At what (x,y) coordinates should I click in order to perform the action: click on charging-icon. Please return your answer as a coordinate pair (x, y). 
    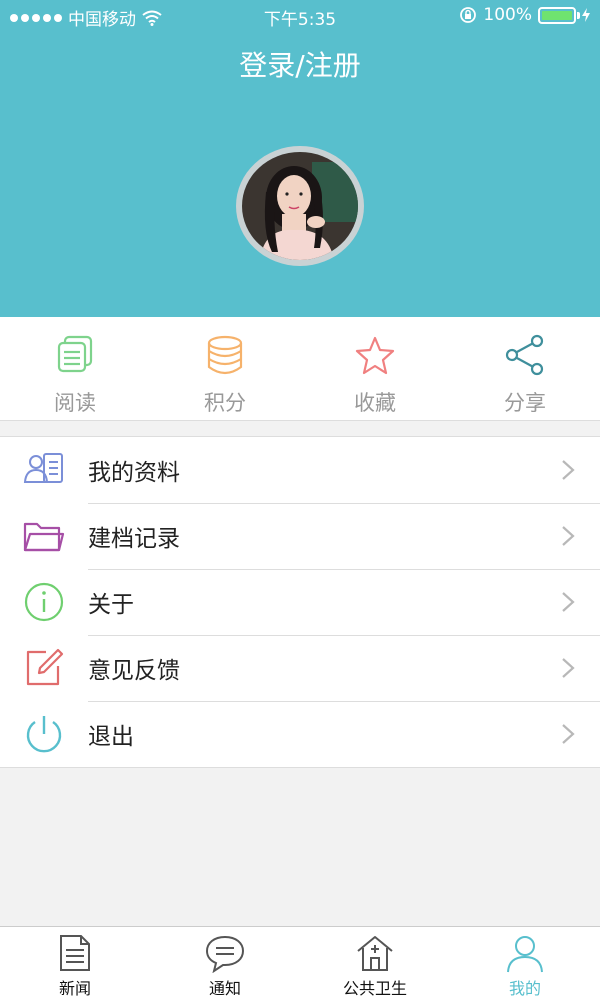
    Looking at the image, I should click on (586, 15).